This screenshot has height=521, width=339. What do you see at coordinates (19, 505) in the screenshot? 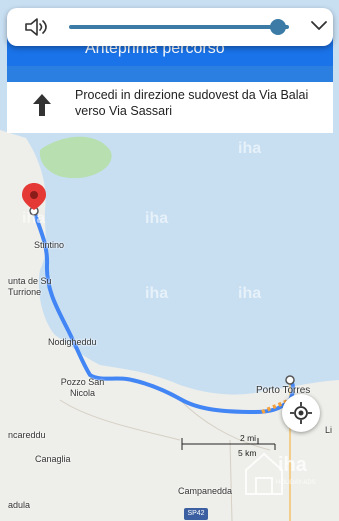
I see `map-label-adula: adula` at bounding box center [19, 505].